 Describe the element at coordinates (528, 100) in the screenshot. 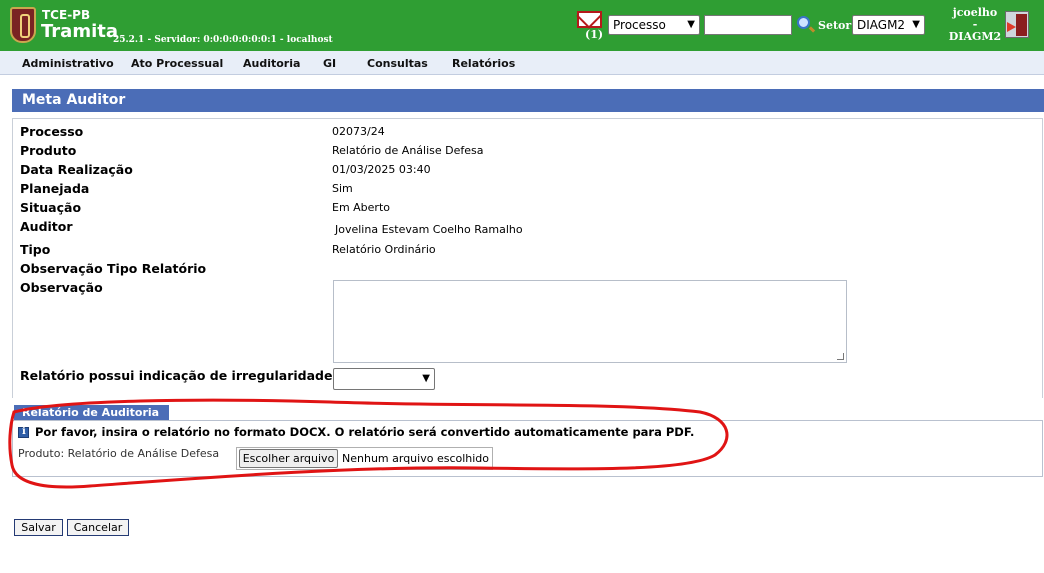

I see `page-title: Meta Auditor` at that location.